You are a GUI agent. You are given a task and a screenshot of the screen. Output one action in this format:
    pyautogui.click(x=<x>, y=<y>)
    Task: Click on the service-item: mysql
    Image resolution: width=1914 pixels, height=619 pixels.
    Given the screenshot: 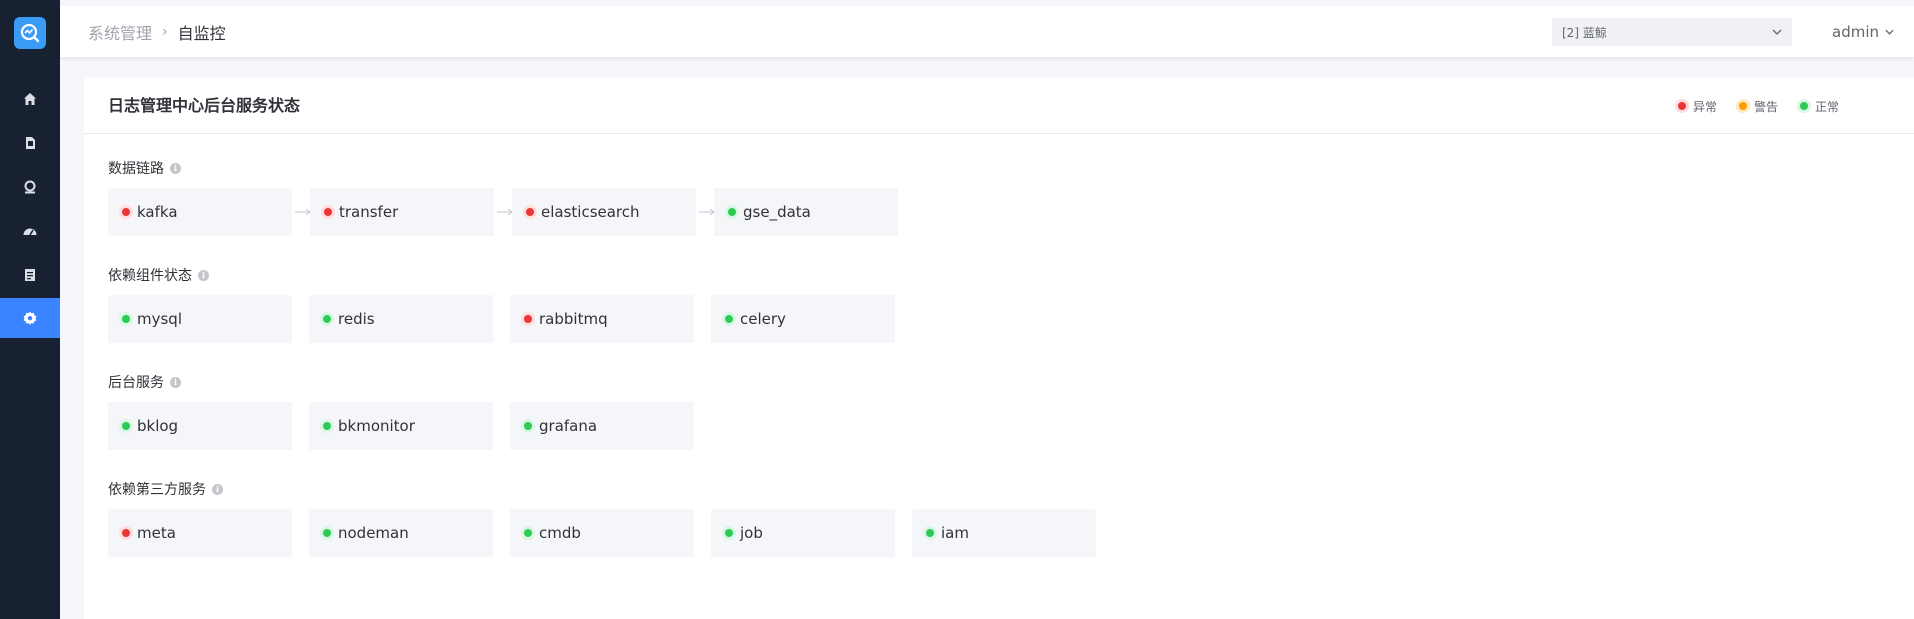 What is the action you would take?
    pyautogui.click(x=200, y=319)
    